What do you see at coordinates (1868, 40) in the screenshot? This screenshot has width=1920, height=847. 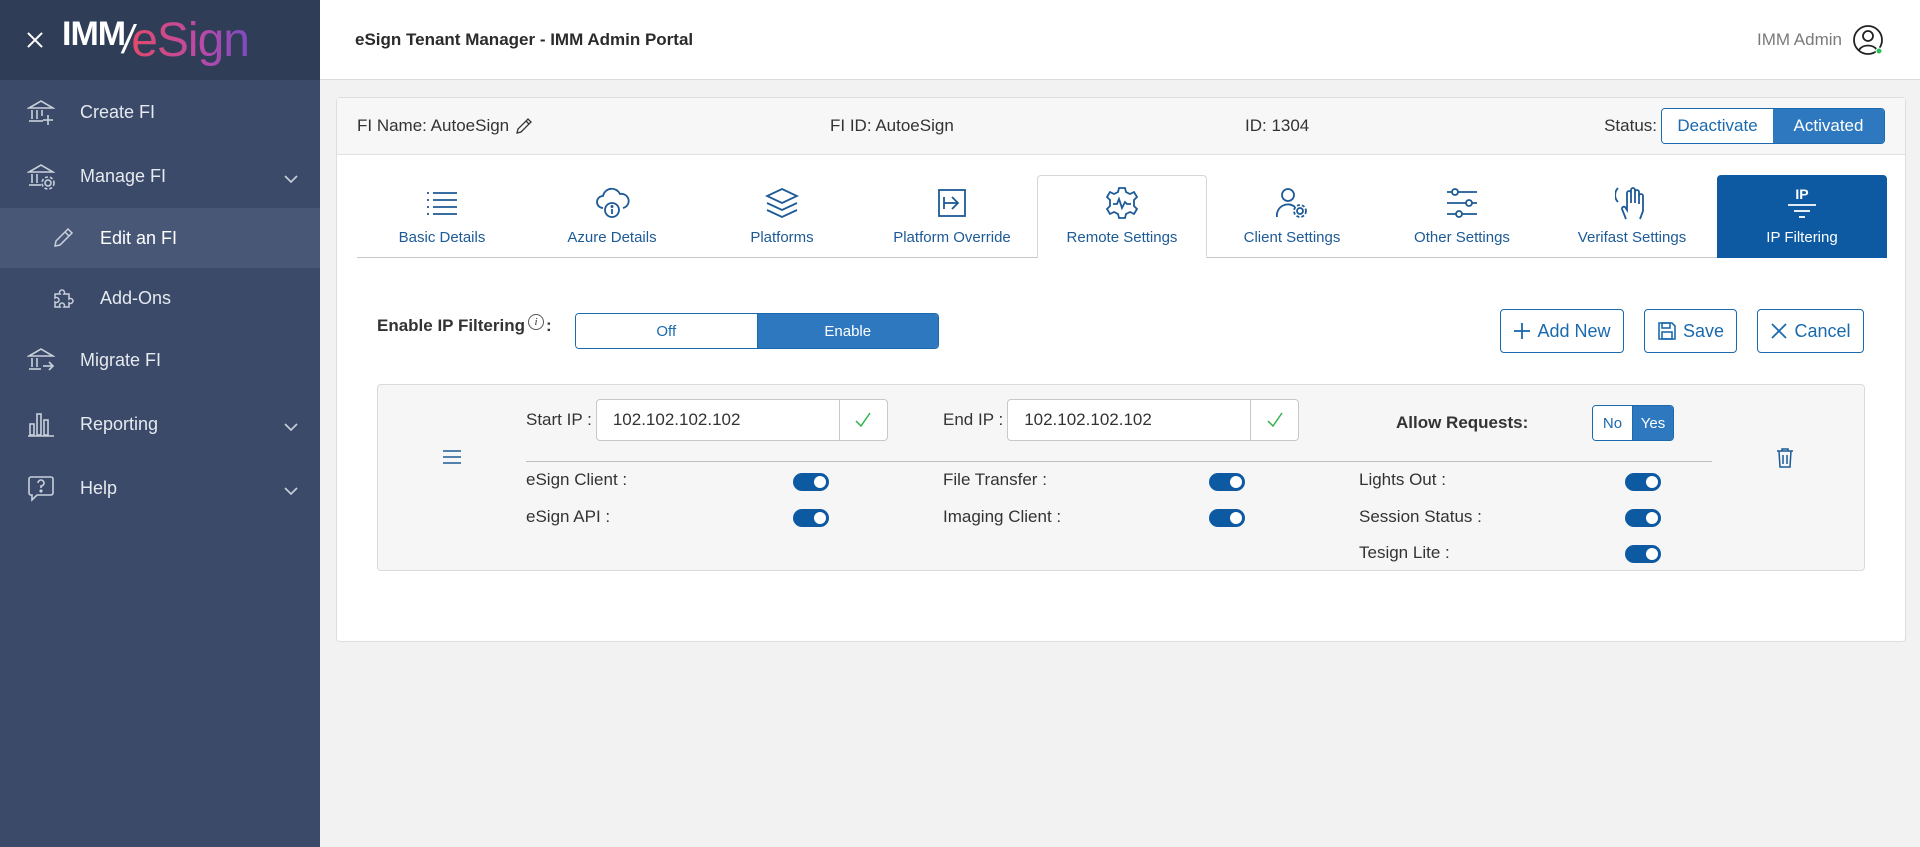 I see `user-avatar-icon` at bounding box center [1868, 40].